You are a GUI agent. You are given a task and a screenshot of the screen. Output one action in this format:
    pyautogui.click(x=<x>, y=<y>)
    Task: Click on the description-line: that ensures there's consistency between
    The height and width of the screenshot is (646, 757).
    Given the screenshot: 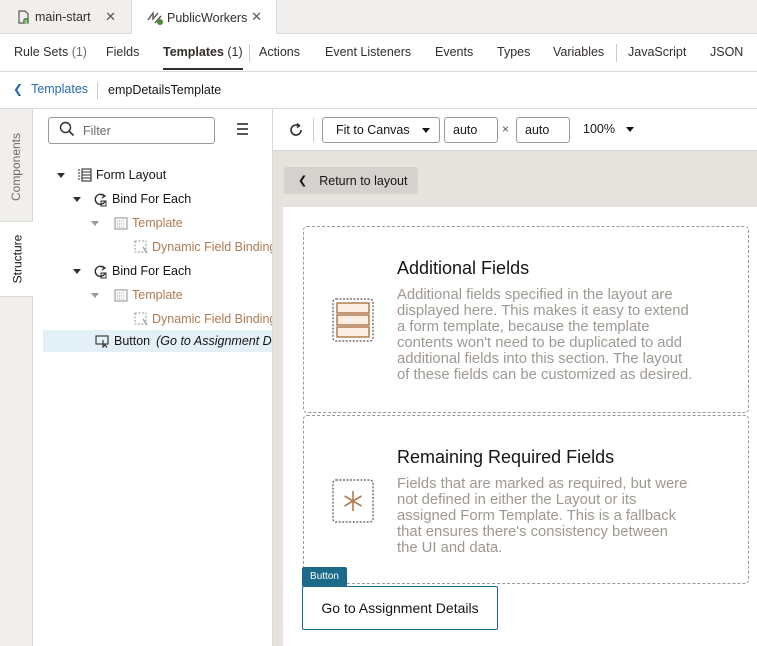 What is the action you would take?
    pyautogui.click(x=532, y=532)
    